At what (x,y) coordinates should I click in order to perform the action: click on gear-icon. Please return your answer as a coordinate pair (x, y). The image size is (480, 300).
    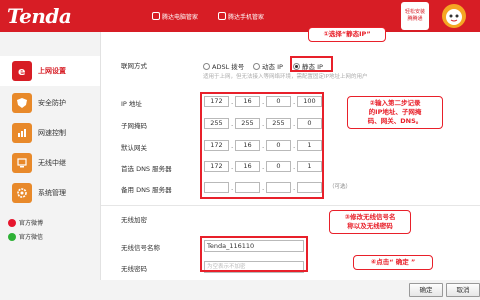
    Looking at the image, I should click on (22, 193).